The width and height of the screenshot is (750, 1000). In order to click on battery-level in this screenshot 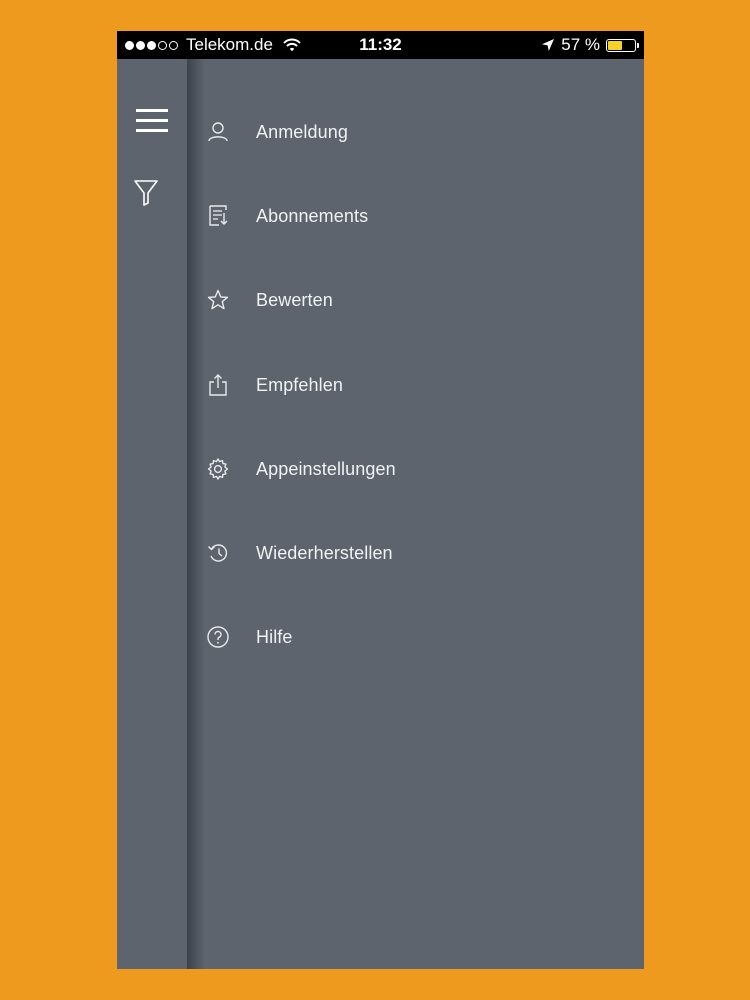, I will do `click(615, 45)`.